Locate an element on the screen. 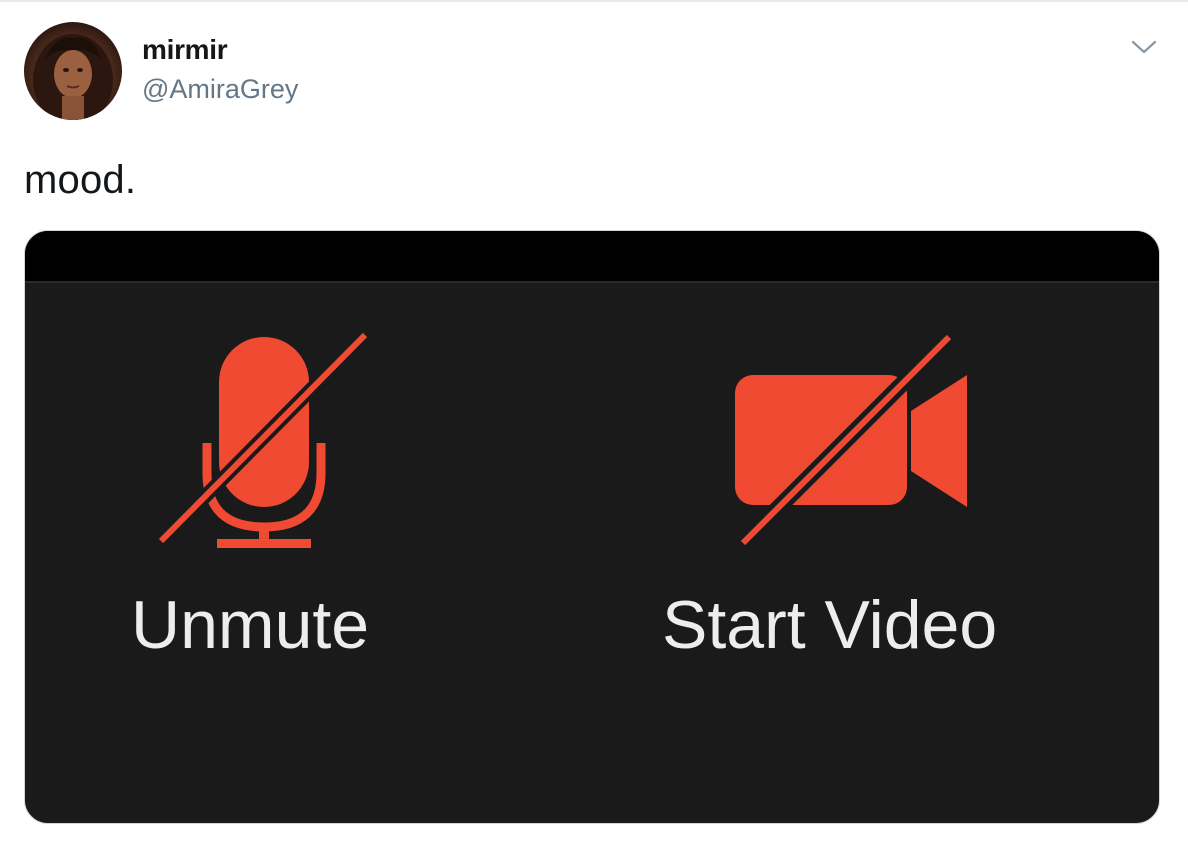  start-video-label: Start Video is located at coordinates (830, 625).